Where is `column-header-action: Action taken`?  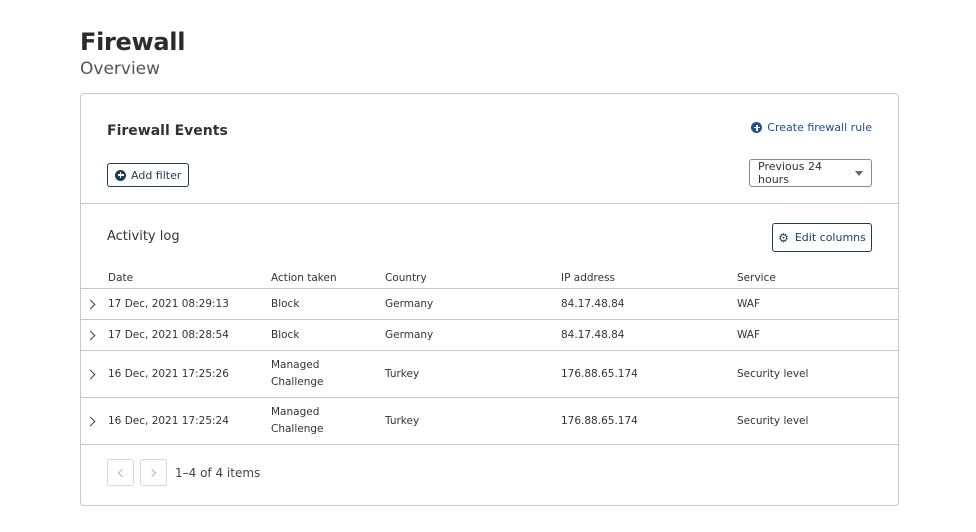
column-header-action: Action taken is located at coordinates (304, 278).